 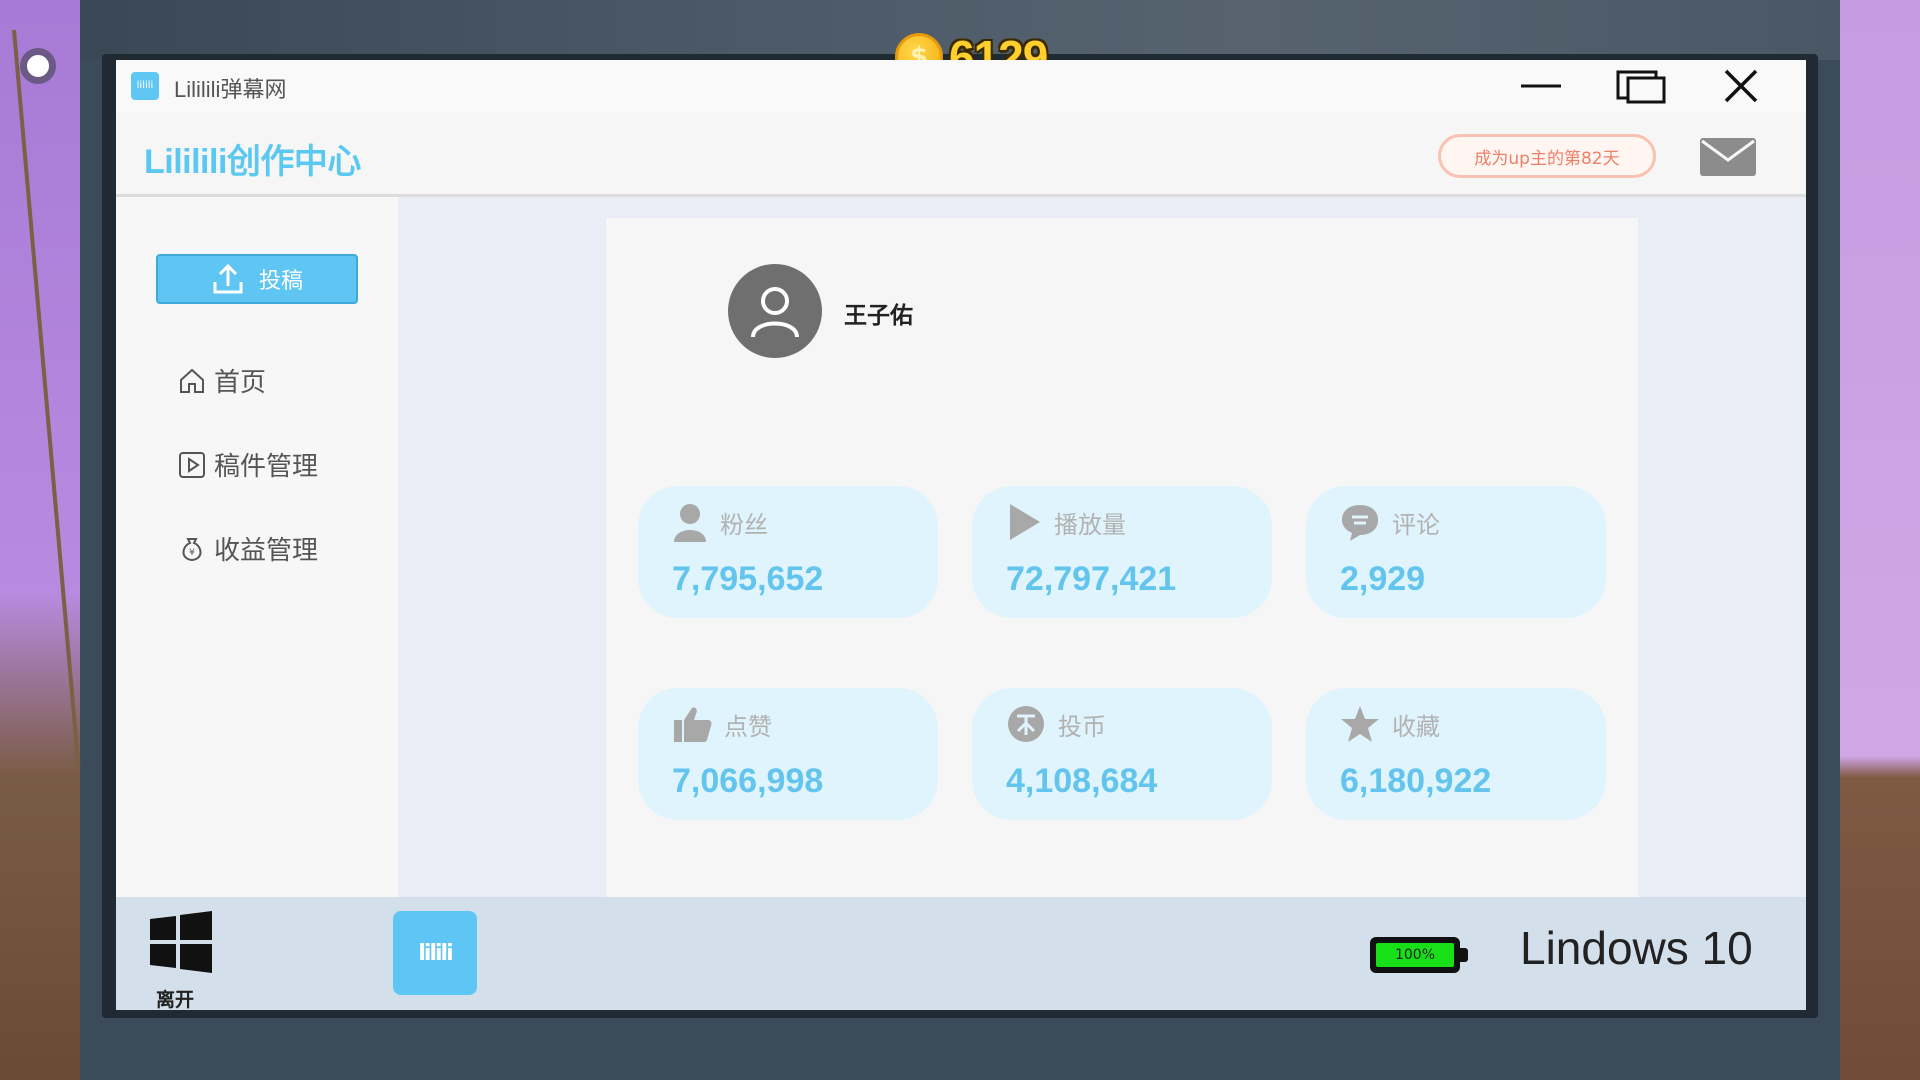 I want to click on os-name: Lindows 10, so click(x=1636, y=948).